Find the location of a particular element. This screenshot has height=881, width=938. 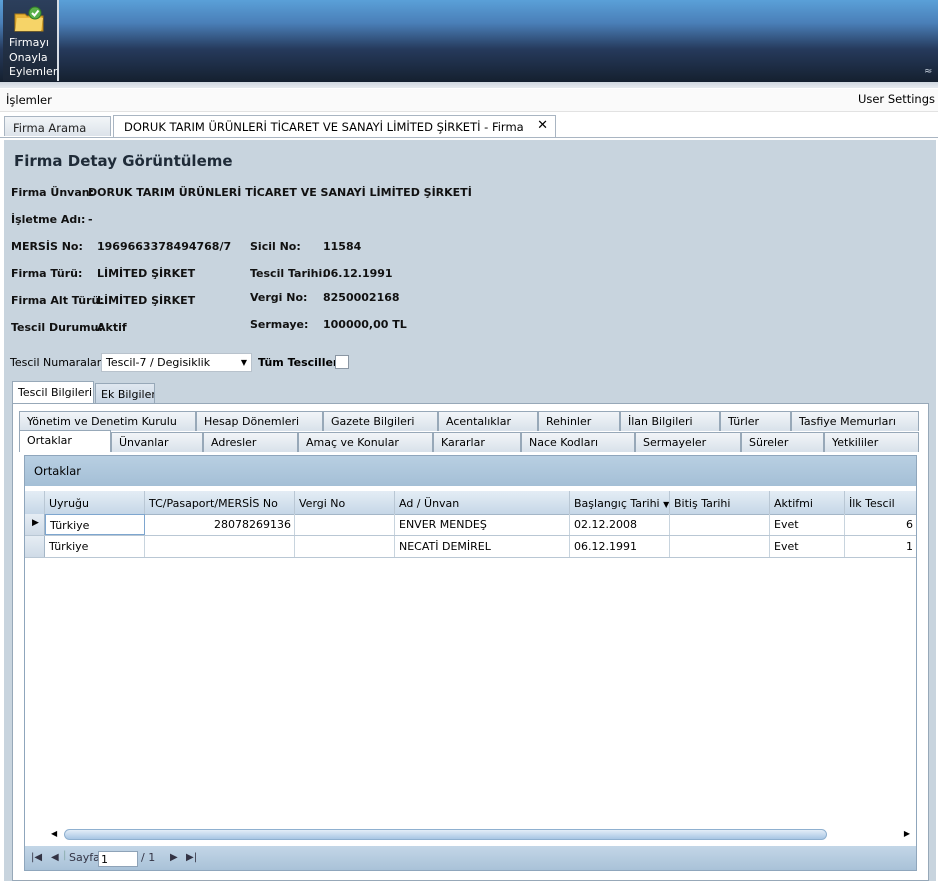

tescil-numaralari-label: Tescil Numaraları: is located at coordinates (59, 362).